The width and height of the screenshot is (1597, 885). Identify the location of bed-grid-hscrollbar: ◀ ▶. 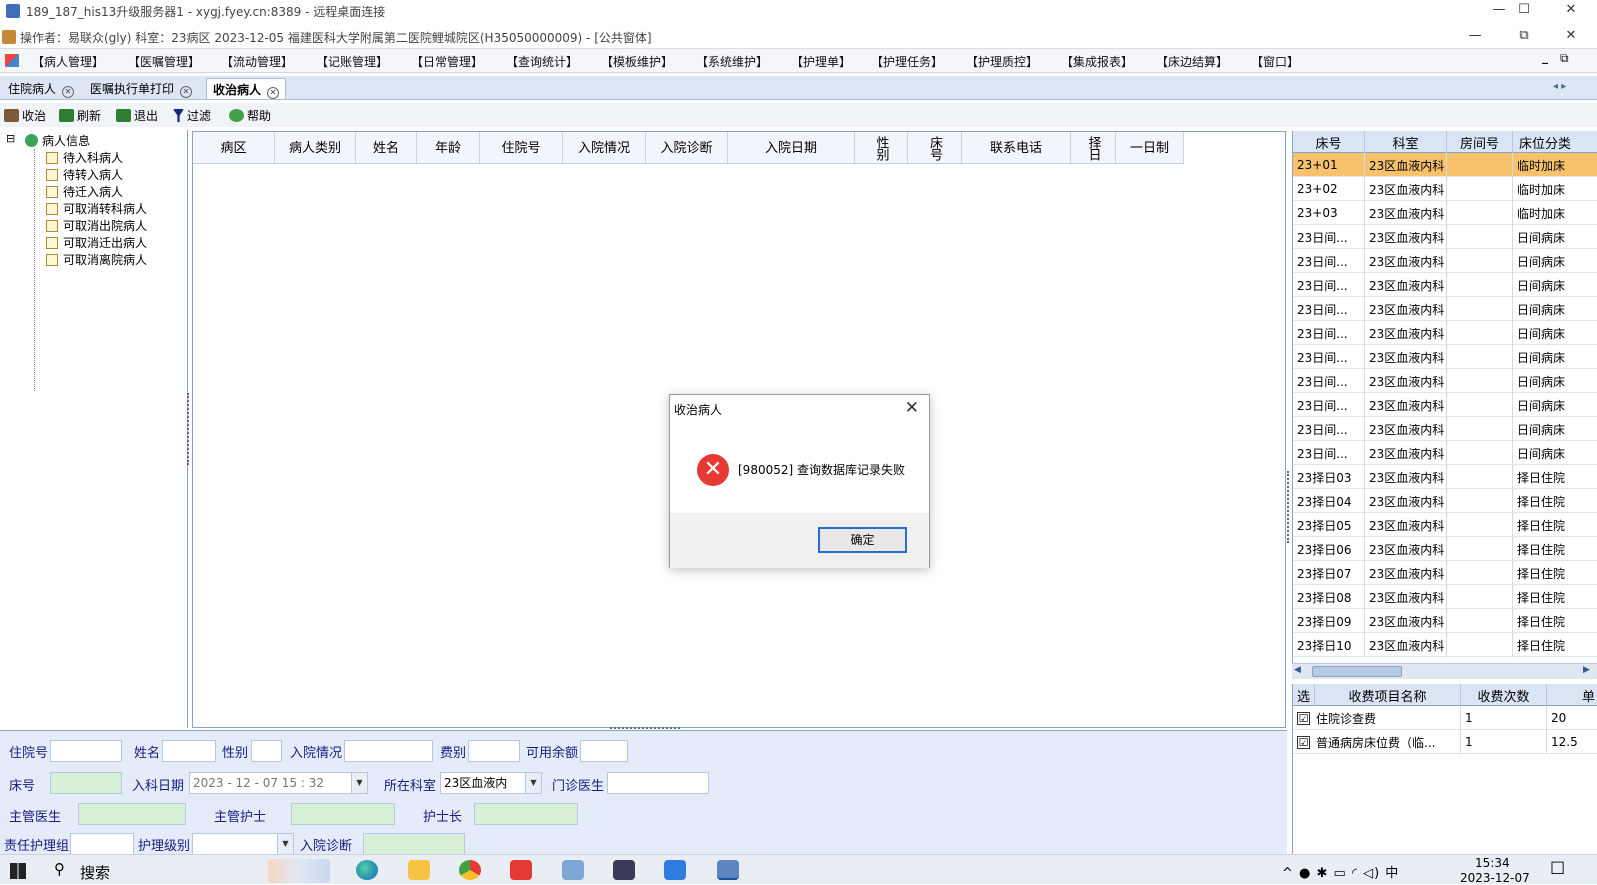
(1444, 671).